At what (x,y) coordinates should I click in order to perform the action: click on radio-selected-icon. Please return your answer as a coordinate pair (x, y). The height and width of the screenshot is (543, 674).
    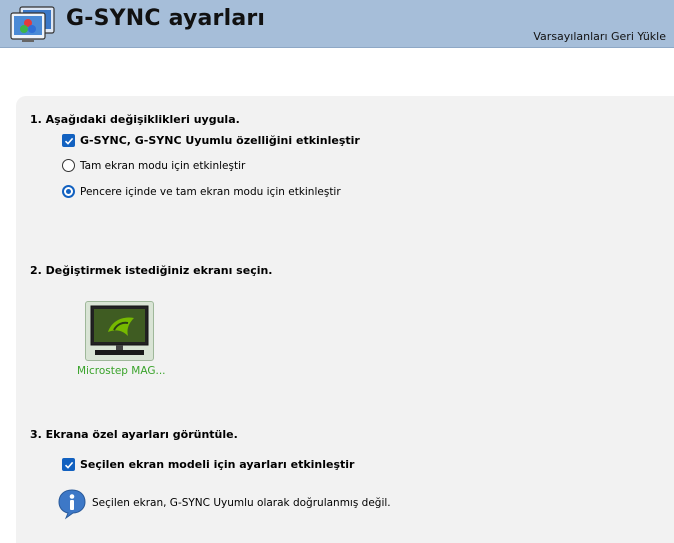
    Looking at the image, I should click on (68, 191).